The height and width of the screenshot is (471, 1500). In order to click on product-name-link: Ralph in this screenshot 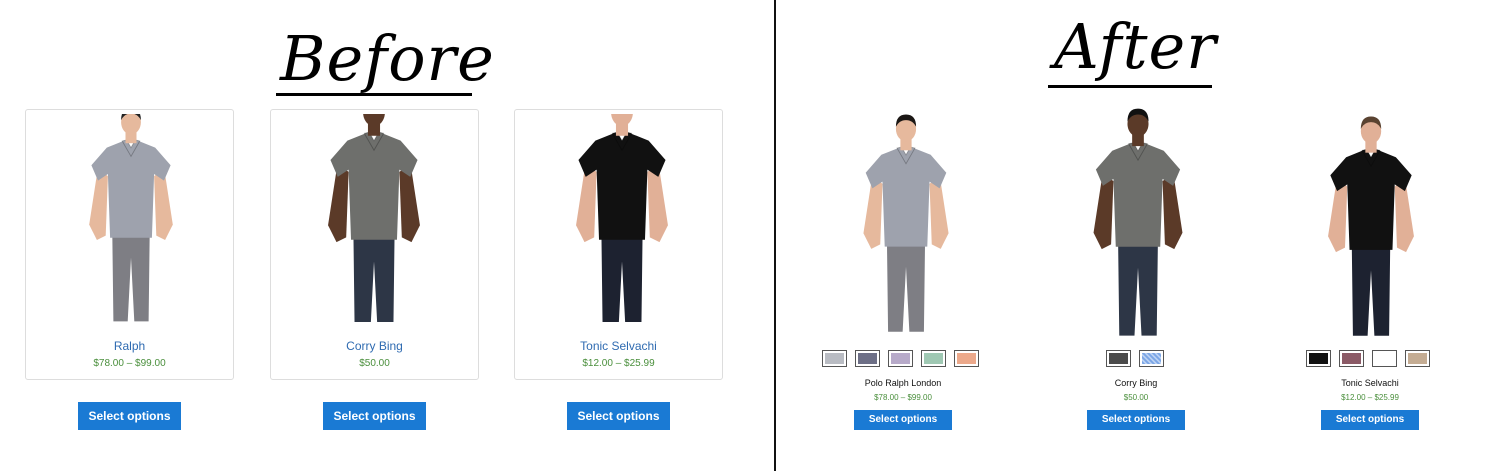, I will do `click(129, 346)`.